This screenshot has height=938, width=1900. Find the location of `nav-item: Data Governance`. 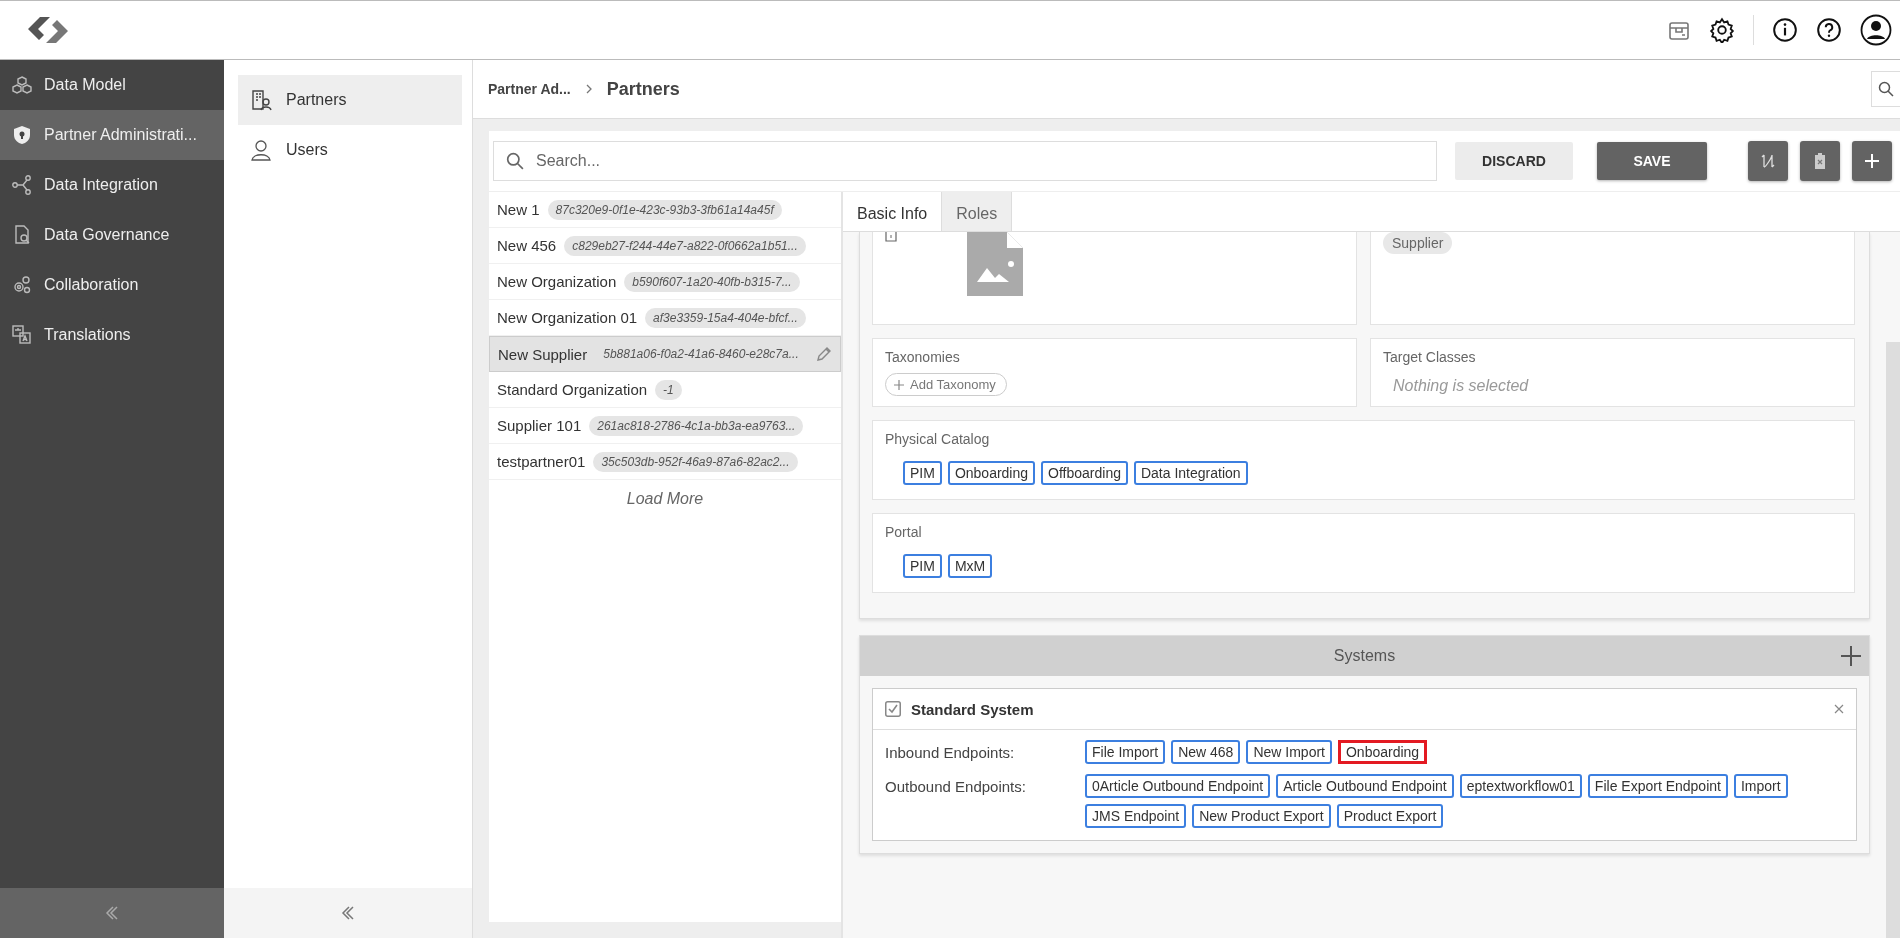

nav-item: Data Governance is located at coordinates (112, 235).